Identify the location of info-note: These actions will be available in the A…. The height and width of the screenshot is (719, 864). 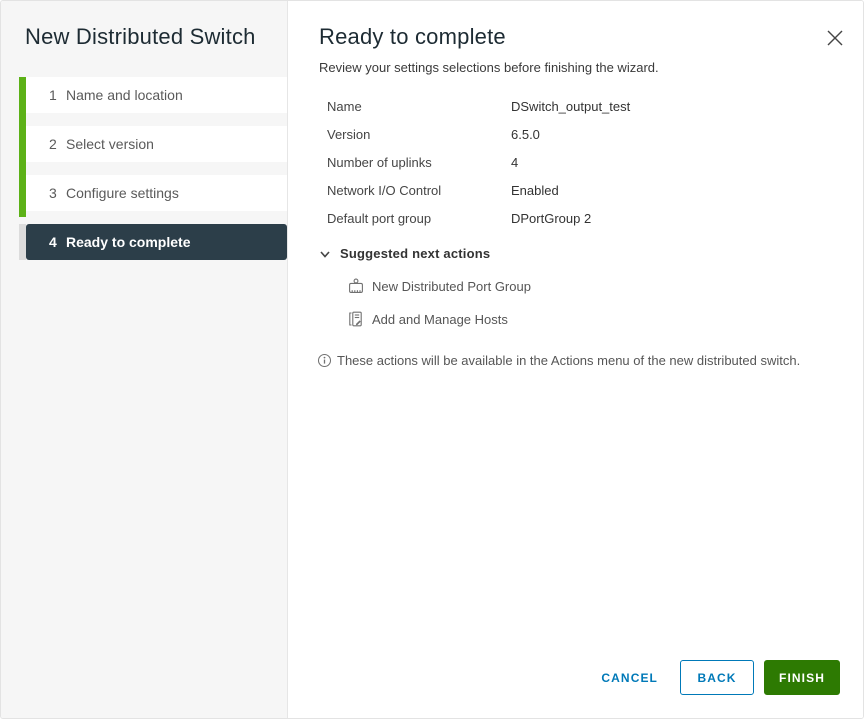
(573, 362).